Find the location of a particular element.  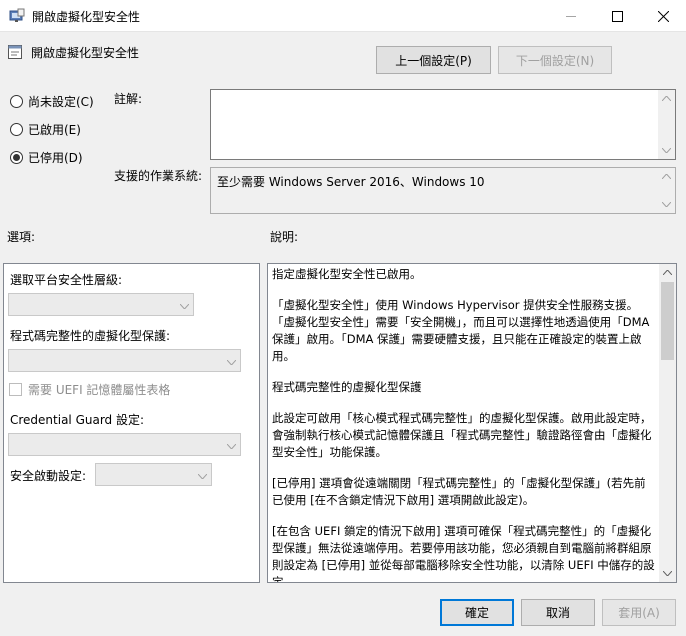

maximize-icon is located at coordinates (617, 16).